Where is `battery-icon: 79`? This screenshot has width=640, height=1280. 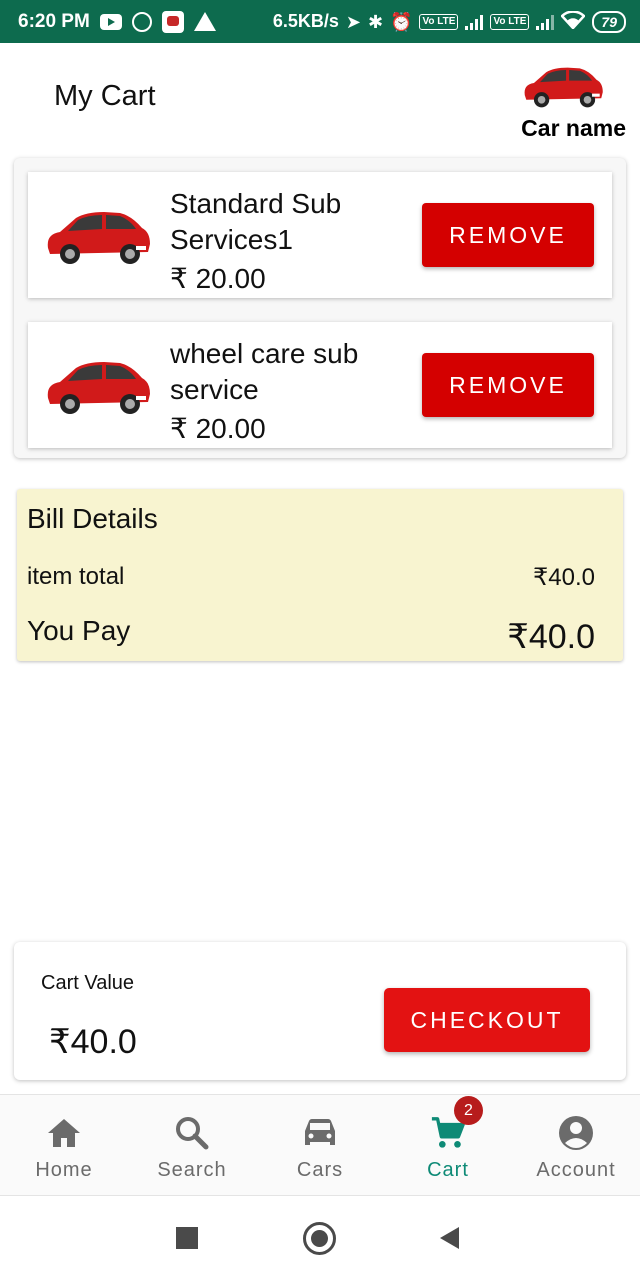
battery-icon: 79 is located at coordinates (609, 21).